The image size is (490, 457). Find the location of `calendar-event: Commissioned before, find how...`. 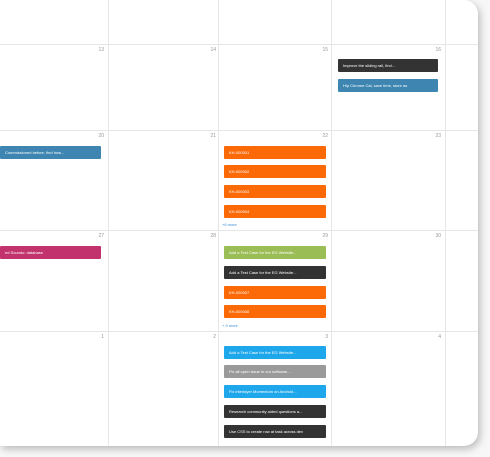

calendar-event: Commissioned before, find how... is located at coordinates (50, 152).